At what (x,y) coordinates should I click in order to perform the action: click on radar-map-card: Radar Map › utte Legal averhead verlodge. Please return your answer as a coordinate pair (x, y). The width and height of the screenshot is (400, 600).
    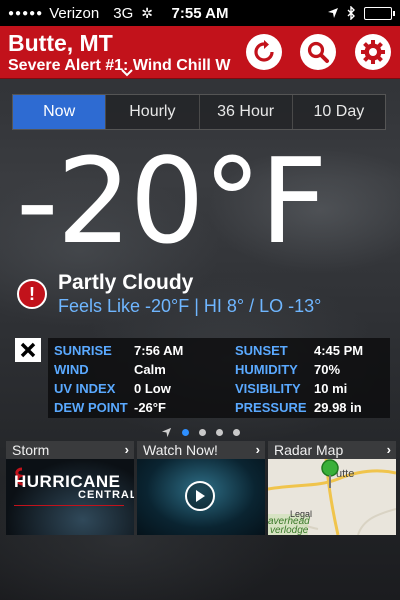
    Looking at the image, I should click on (332, 488).